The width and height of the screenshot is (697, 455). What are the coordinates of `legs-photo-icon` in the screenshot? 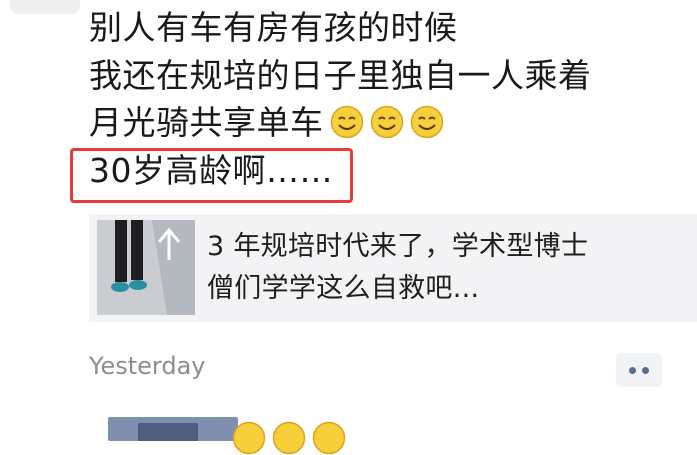 It's located at (146, 267).